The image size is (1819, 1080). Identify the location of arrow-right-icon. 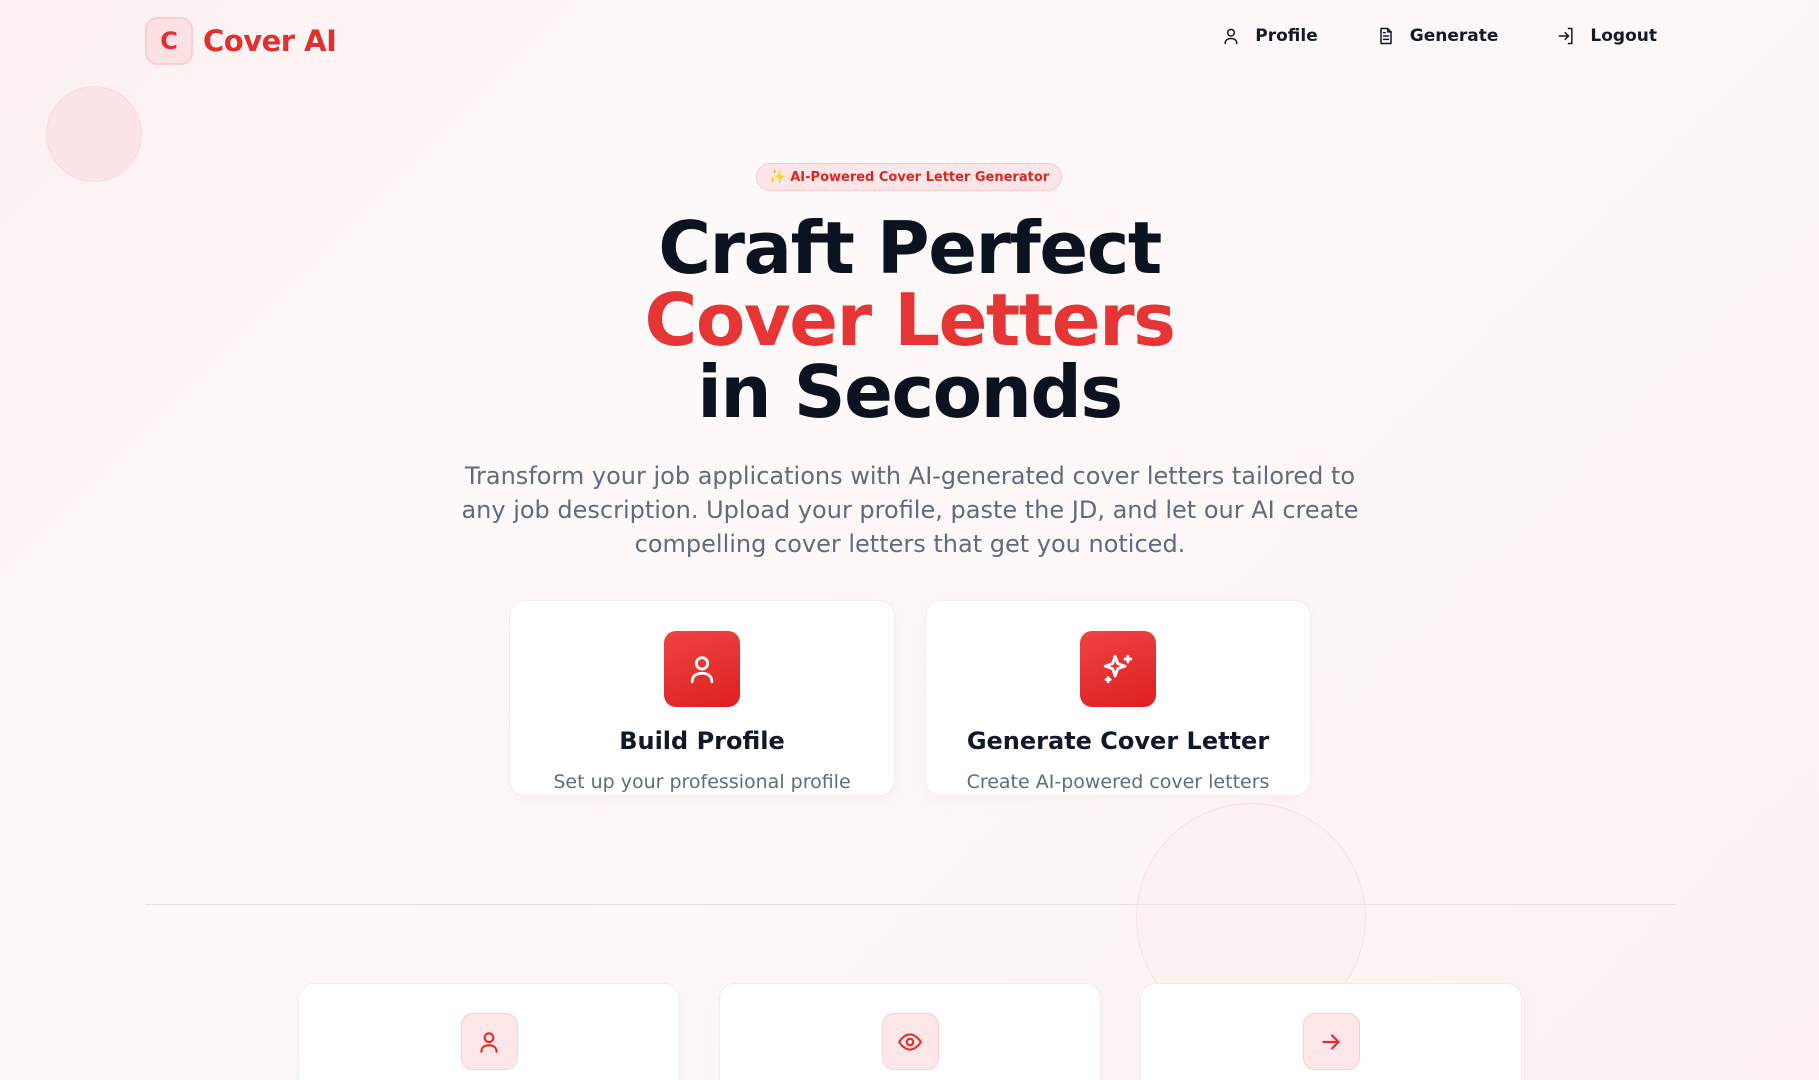
(1331, 1041).